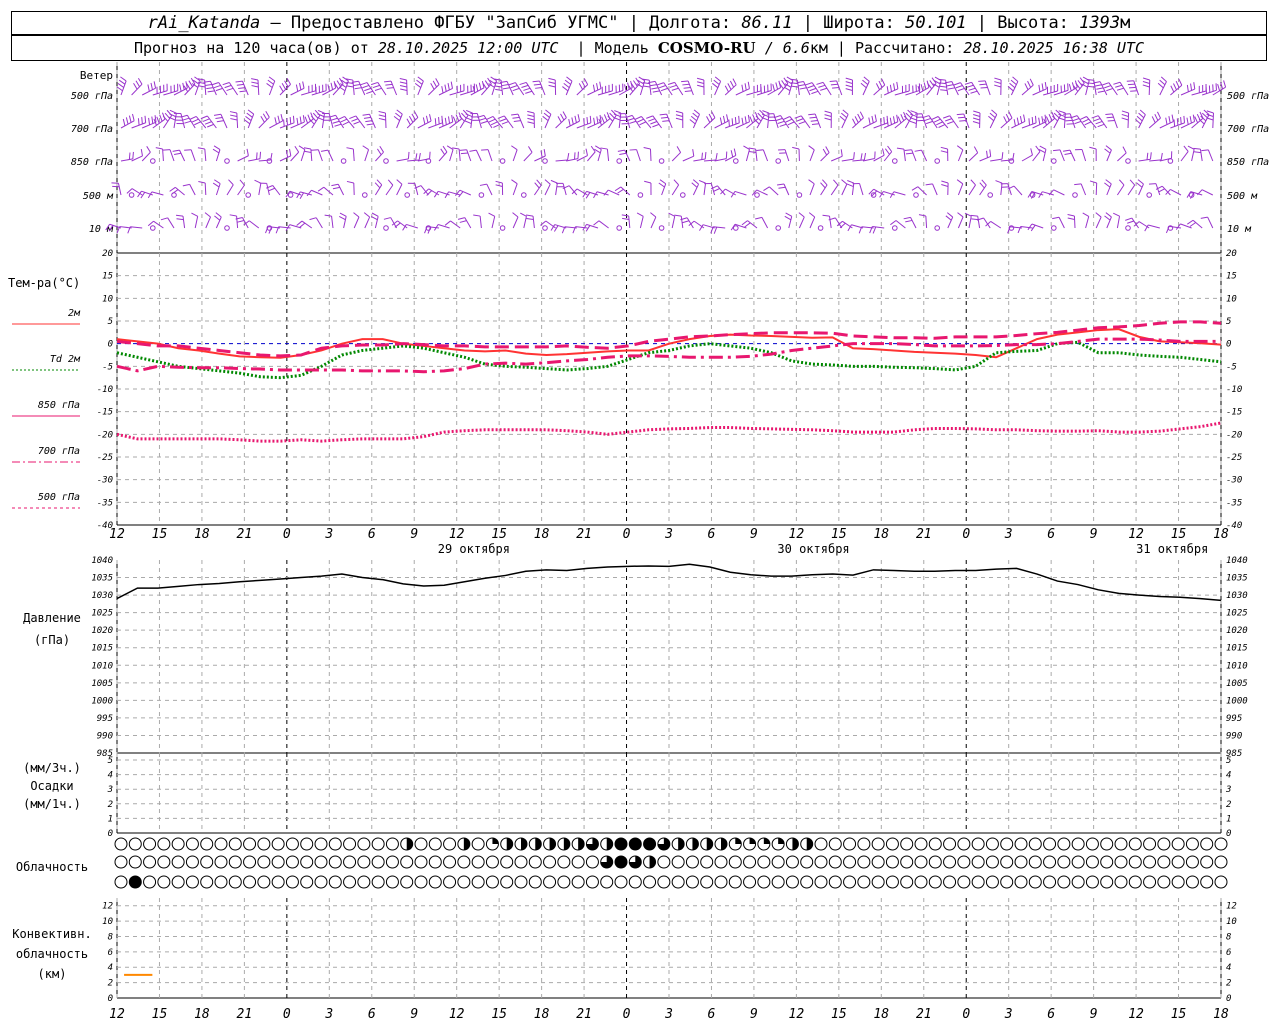 The width and height of the screenshot is (1280, 1024). What do you see at coordinates (52, 867) in the screenshot?
I see `cloud-label: Облачность` at bounding box center [52, 867].